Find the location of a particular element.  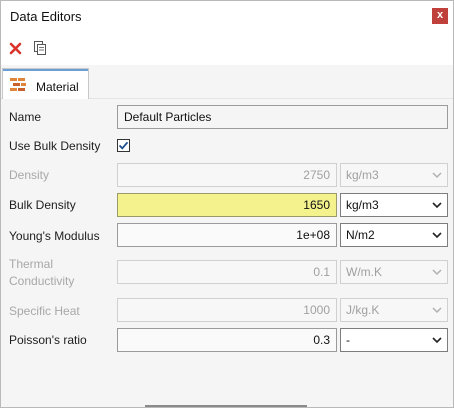

delete-icon is located at coordinates (16, 48).